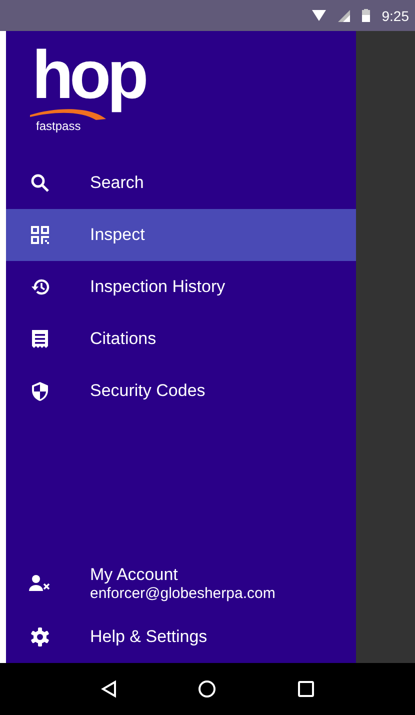 The image size is (415, 715). What do you see at coordinates (395, 16) in the screenshot?
I see `clock-time: 9:25` at bounding box center [395, 16].